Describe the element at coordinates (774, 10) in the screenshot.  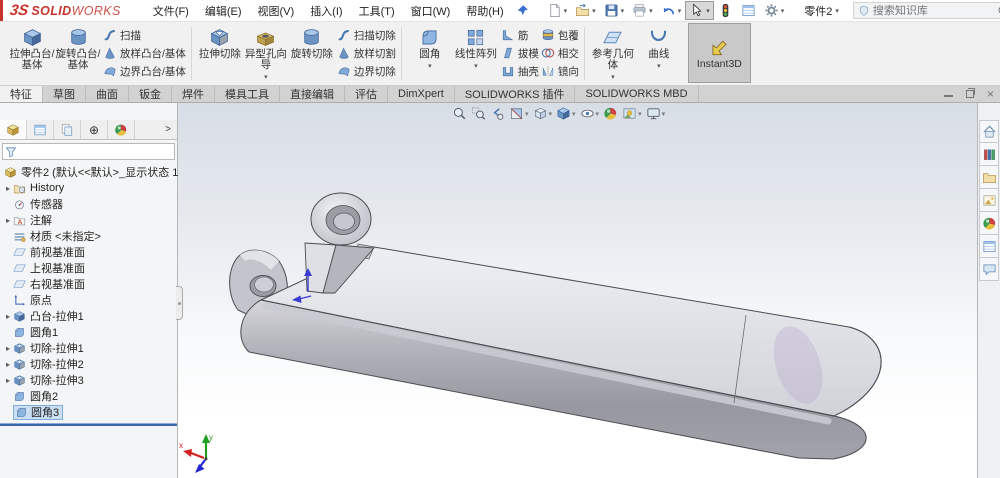
I see `options-button: ▾` at that location.